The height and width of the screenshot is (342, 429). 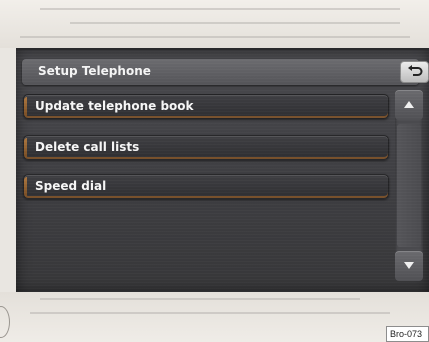 I want to click on arrow-up-icon, so click(x=409, y=104).